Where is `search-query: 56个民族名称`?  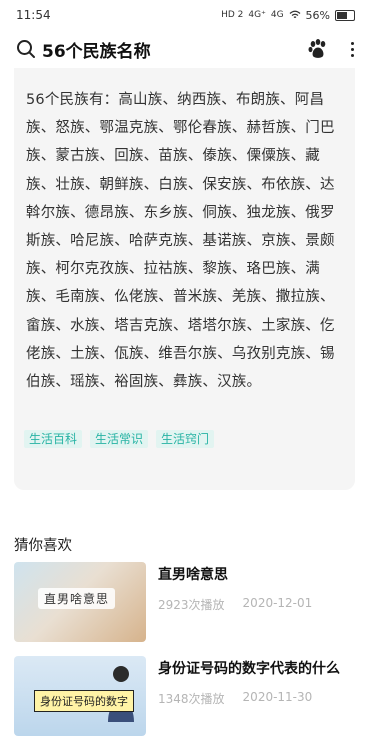 search-query: 56个民族名称 is located at coordinates (174, 49).